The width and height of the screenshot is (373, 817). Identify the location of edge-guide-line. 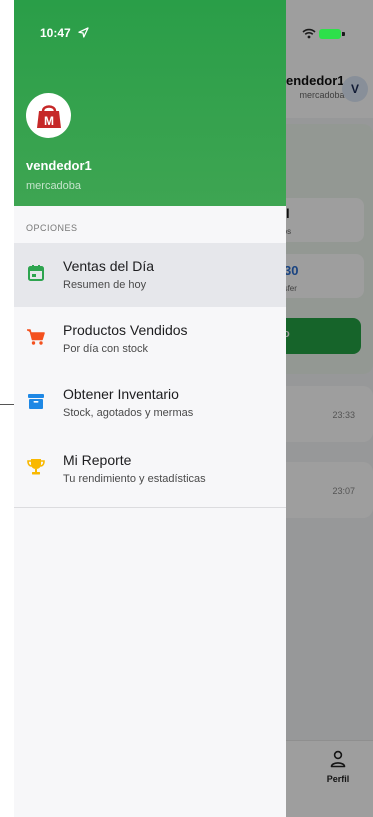
(7, 404).